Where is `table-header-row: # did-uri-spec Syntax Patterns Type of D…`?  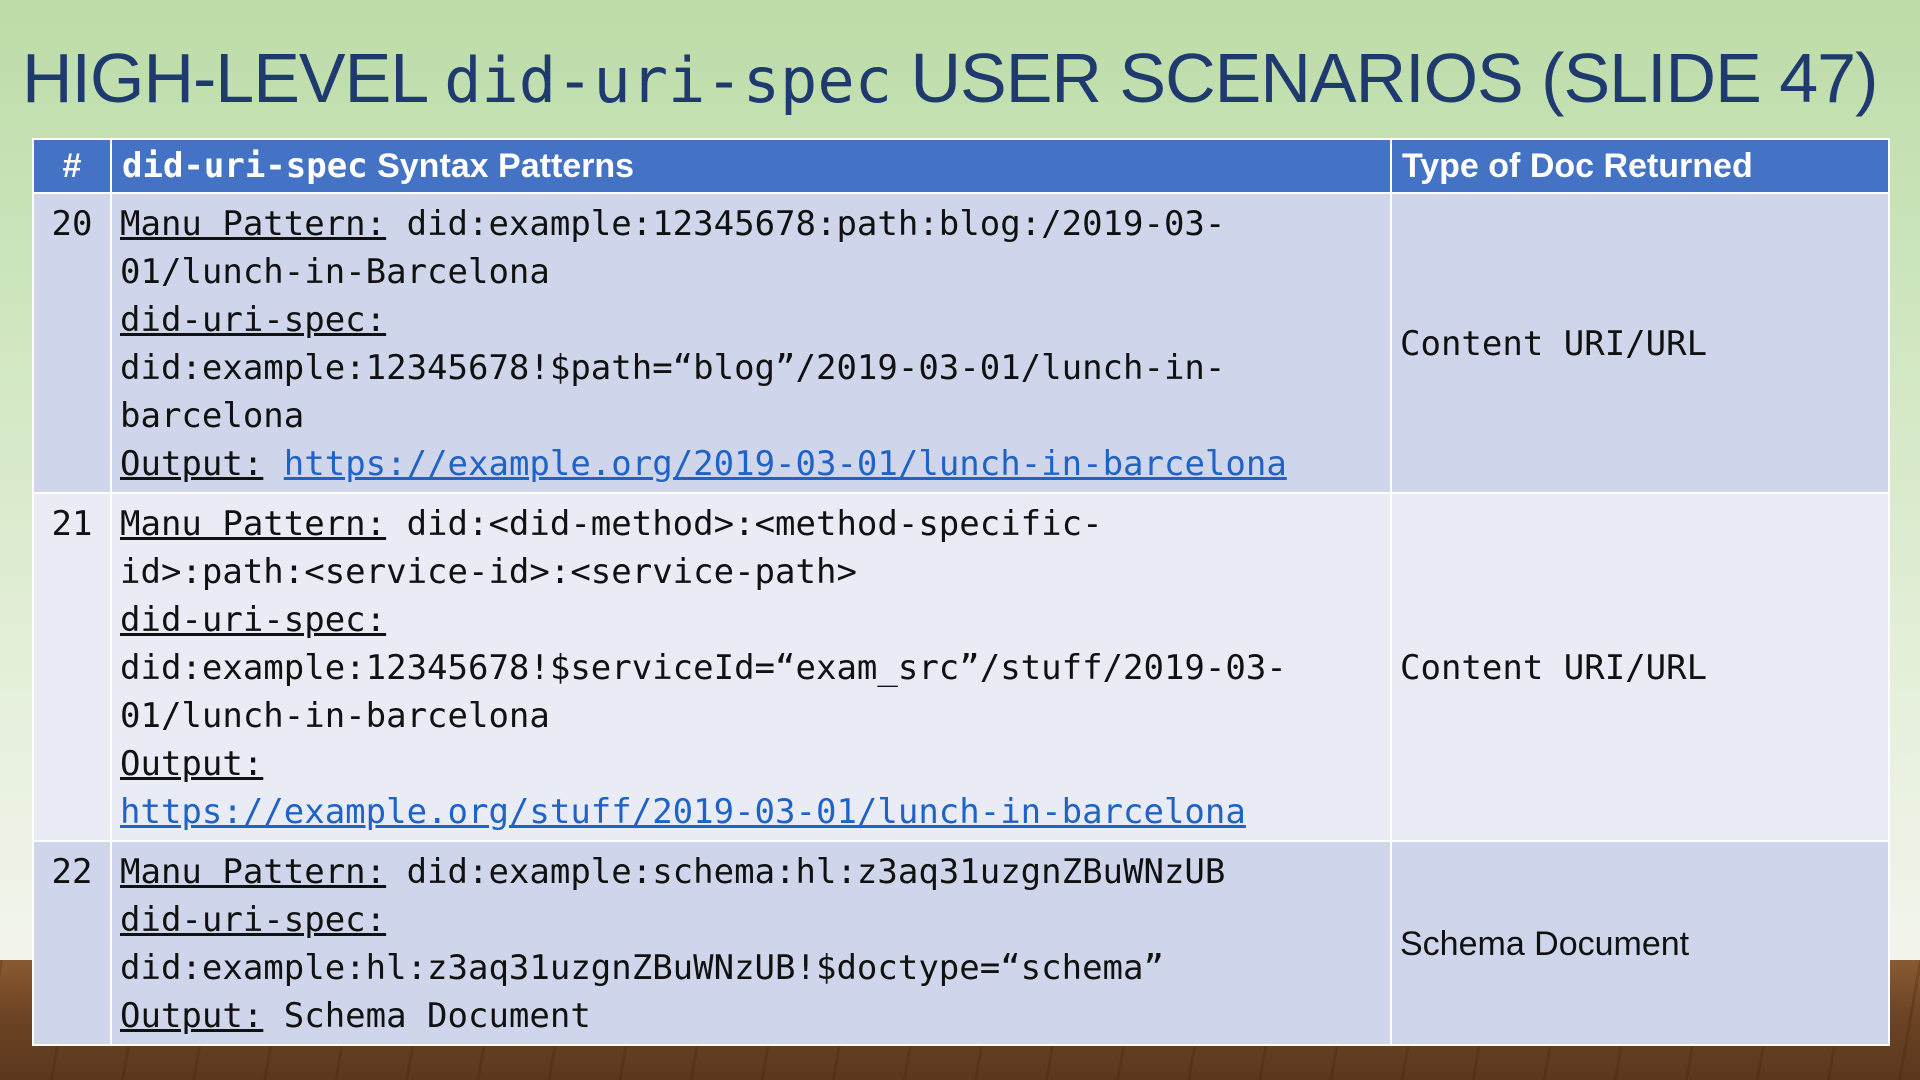 table-header-row: # did-uri-spec Syntax Patterns Type of D… is located at coordinates (961, 166).